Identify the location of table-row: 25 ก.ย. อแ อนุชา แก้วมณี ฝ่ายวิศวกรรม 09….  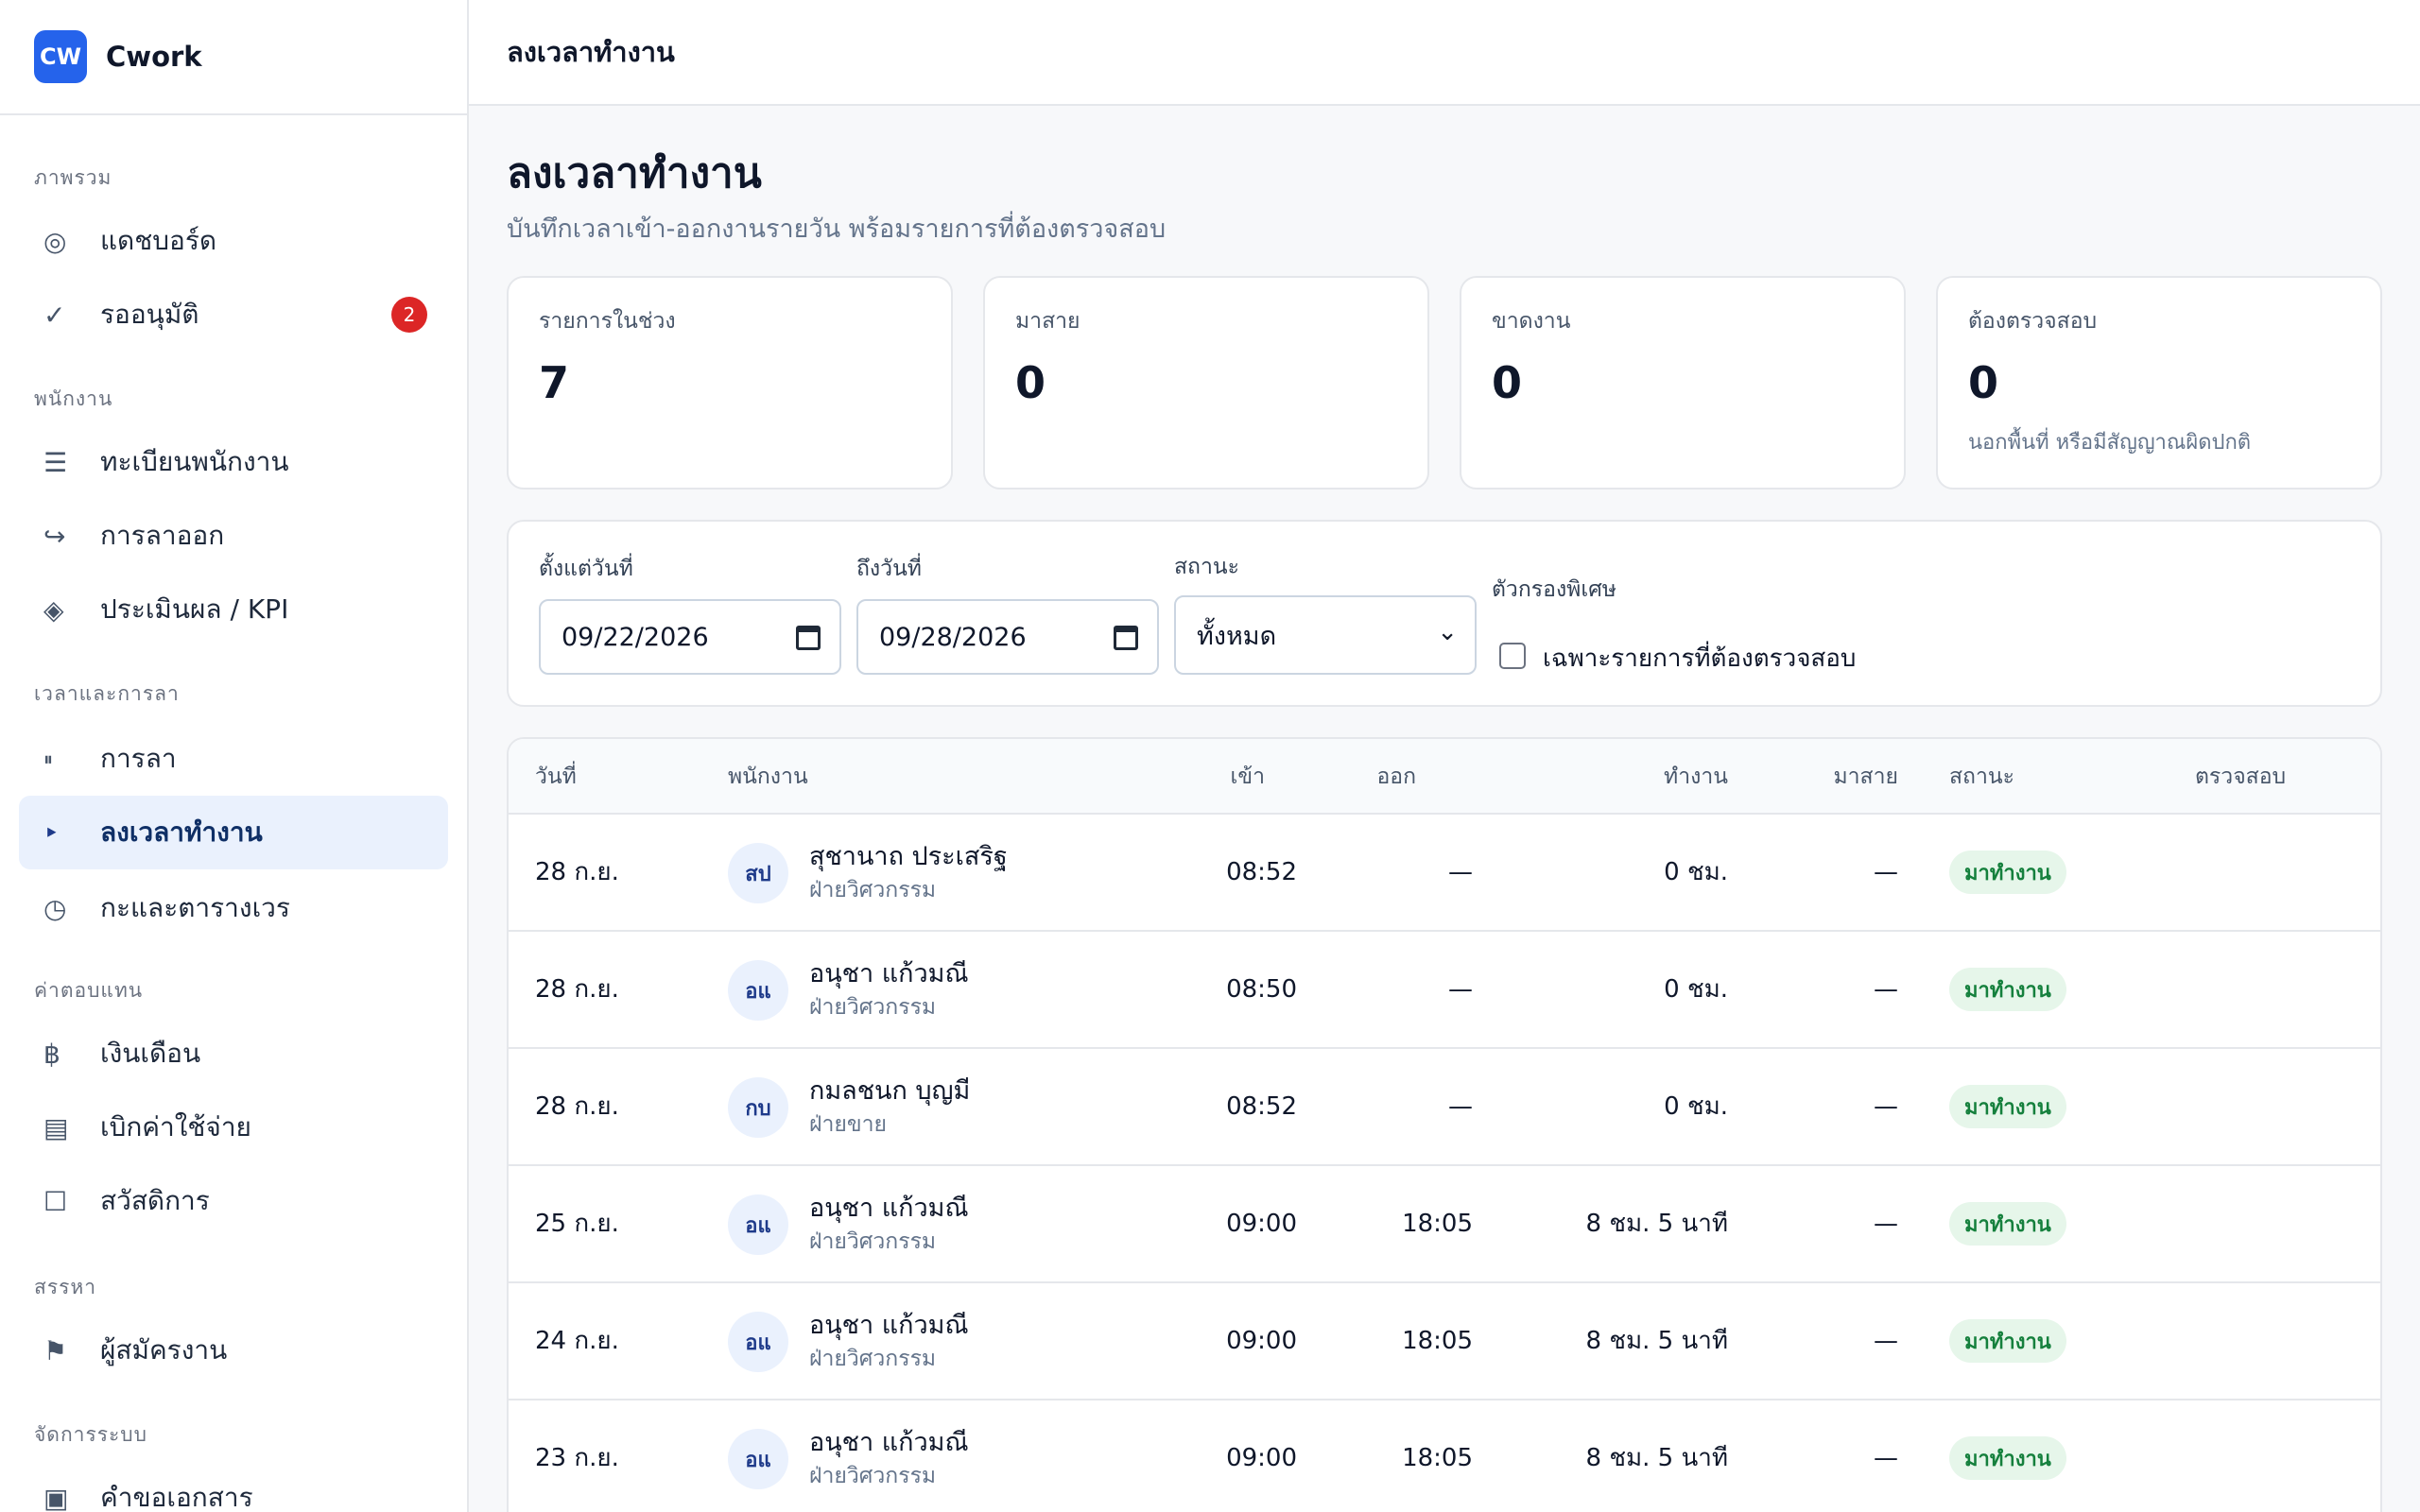
(1445, 1224).